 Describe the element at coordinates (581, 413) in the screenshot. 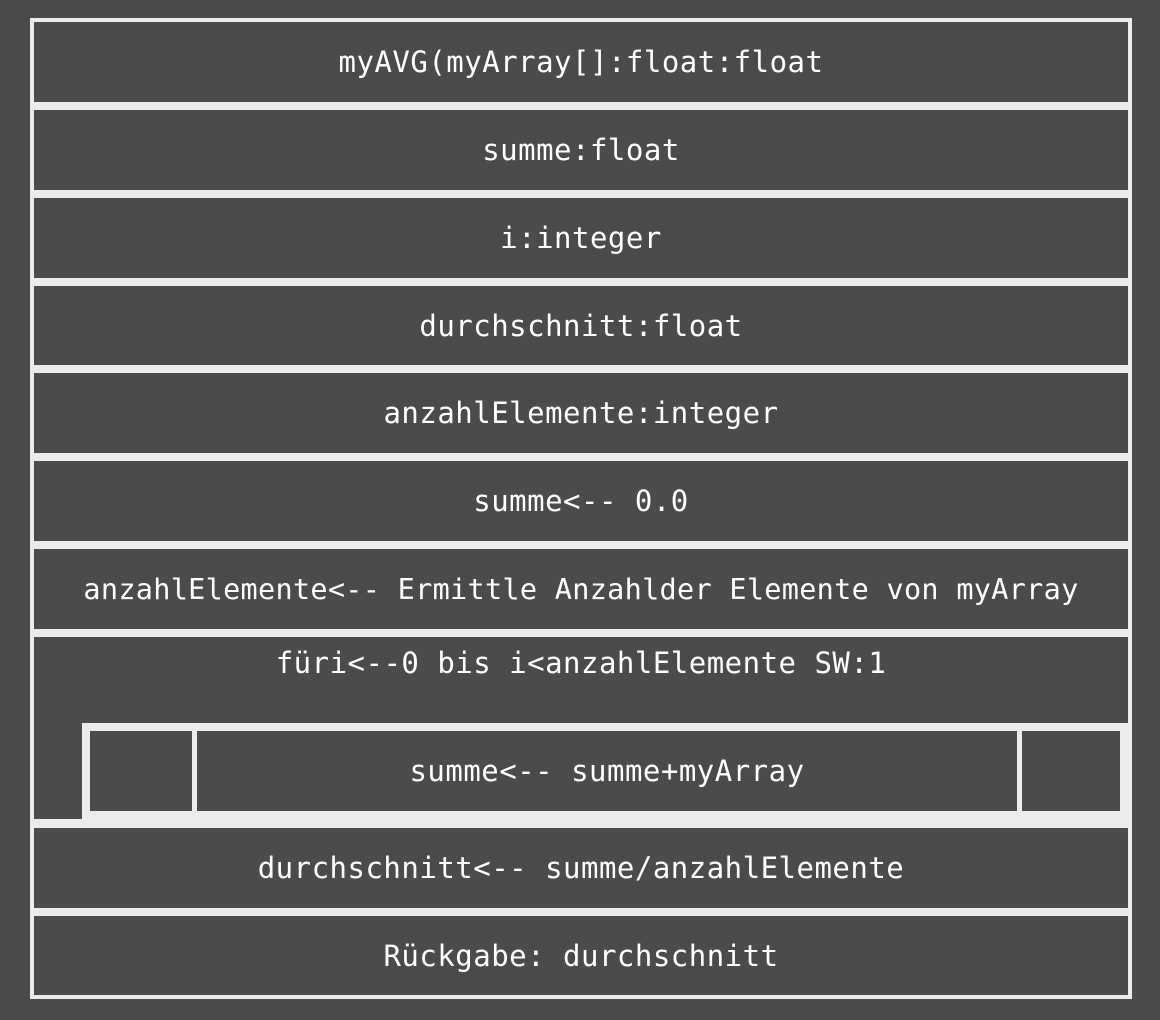

I see `declaration-anzahlelemente: anzahlElemente:integer` at that location.